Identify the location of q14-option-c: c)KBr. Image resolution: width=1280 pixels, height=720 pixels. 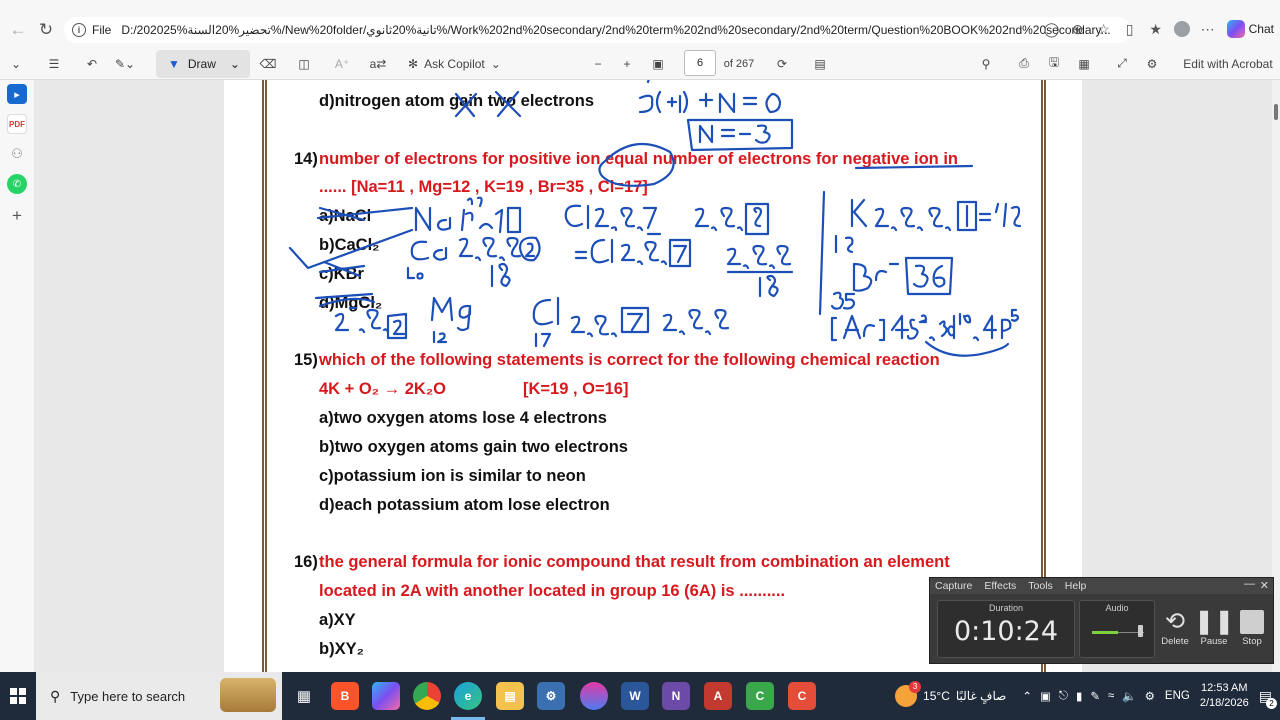
(341, 274).